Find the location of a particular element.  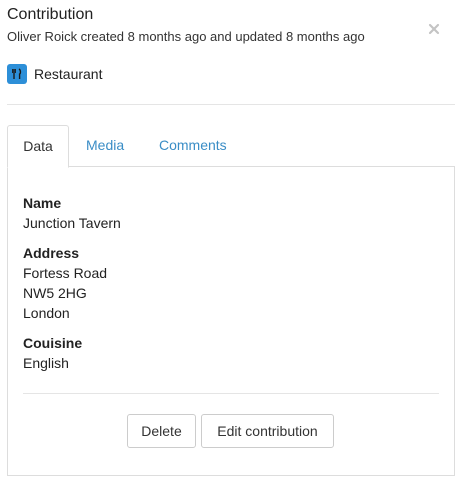

field-name: Name Junction Tavern is located at coordinates (72, 213).